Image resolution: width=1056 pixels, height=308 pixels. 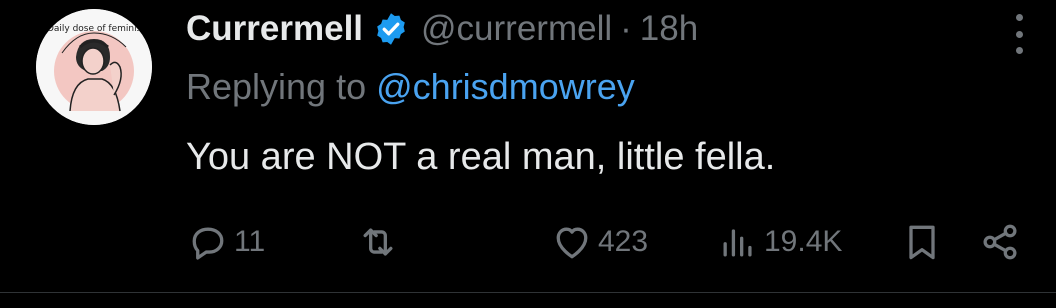 I want to click on avatar-image: A Daily dose of feminism, so click(x=94, y=67).